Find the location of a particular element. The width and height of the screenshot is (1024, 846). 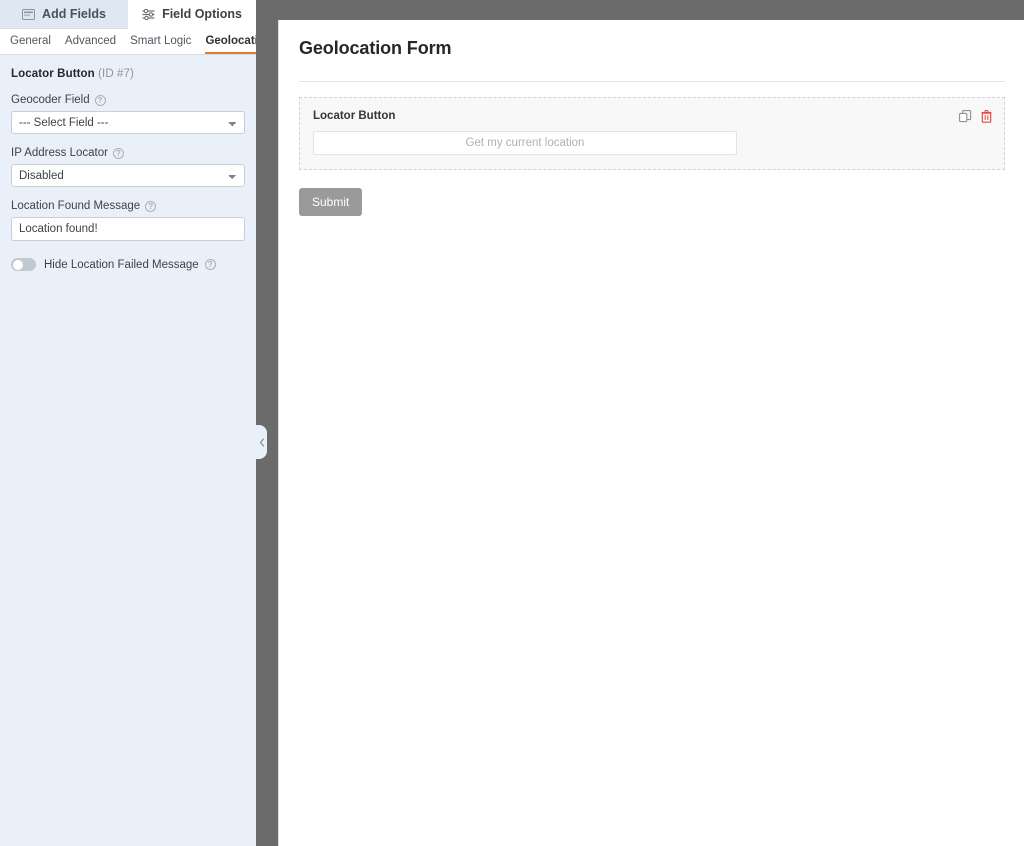

trash-icon is located at coordinates (986, 116).